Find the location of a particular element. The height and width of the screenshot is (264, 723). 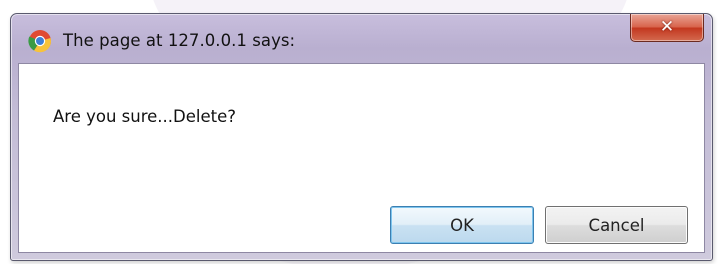

close-icon: ✕ is located at coordinates (667, 26).